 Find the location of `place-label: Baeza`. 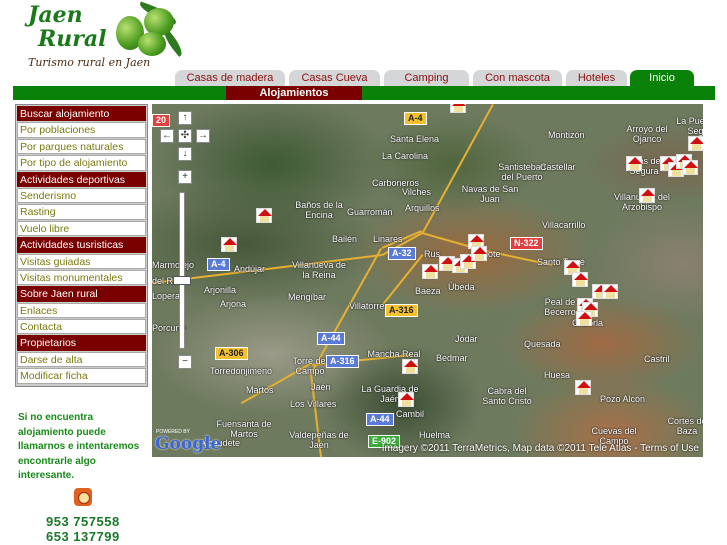

place-label: Baeza is located at coordinates (428, 291).